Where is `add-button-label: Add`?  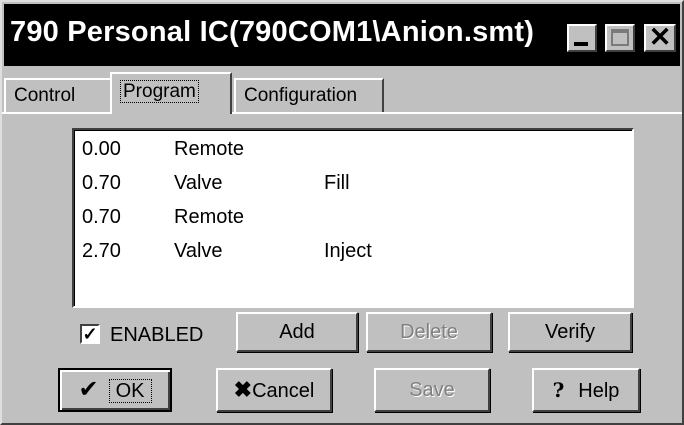 add-button-label: Add is located at coordinates (297, 332).